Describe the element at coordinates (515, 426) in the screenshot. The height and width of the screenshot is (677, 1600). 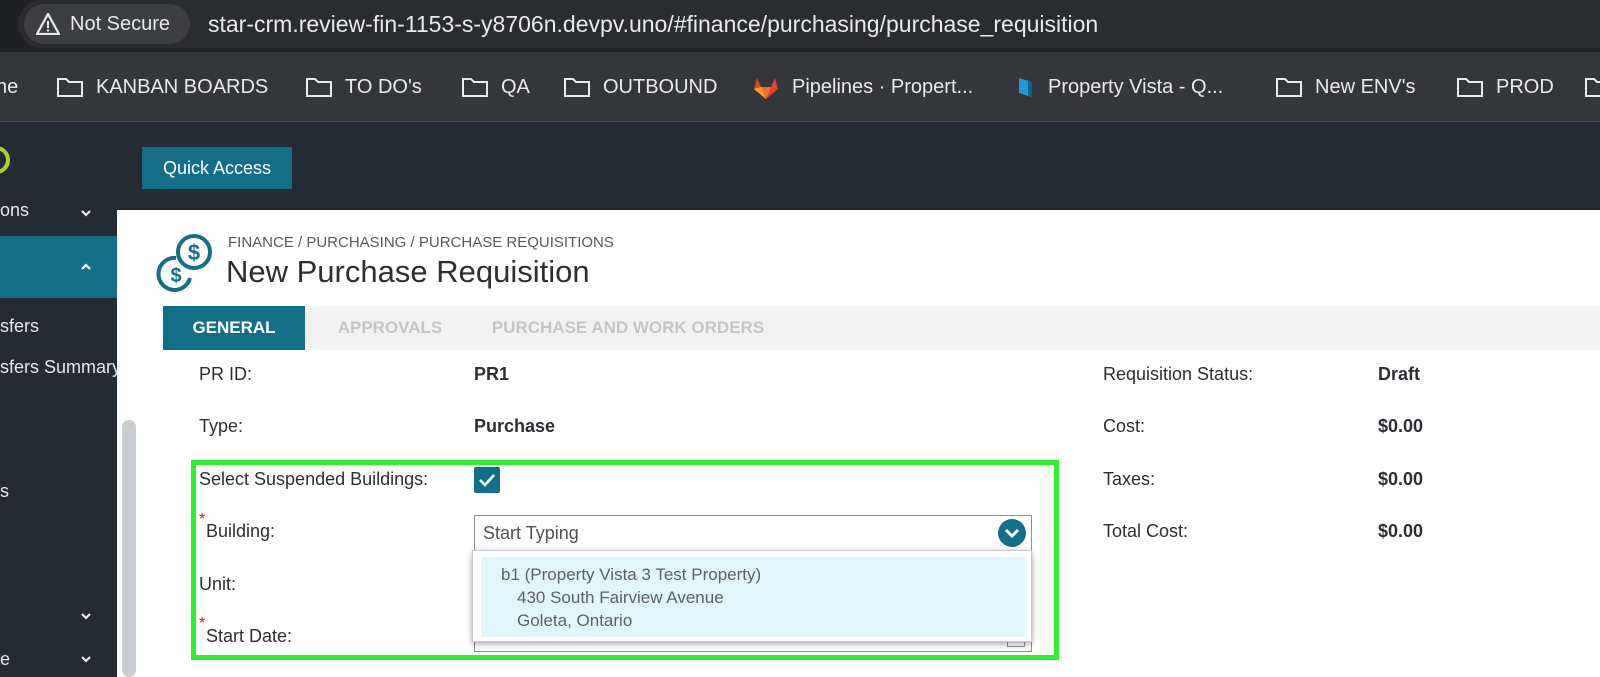
I see `type-value: Purchase` at that location.